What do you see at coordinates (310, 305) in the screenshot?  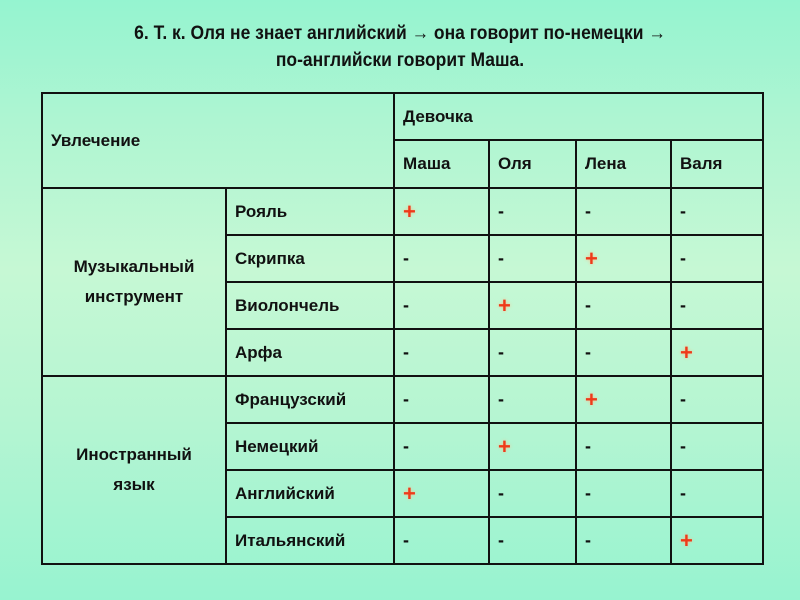 I see `item-label: Виолончель` at bounding box center [310, 305].